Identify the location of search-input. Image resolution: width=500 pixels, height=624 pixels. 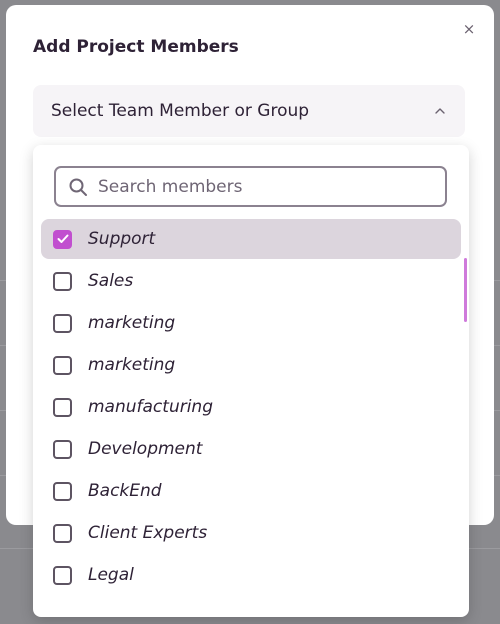
(265, 186).